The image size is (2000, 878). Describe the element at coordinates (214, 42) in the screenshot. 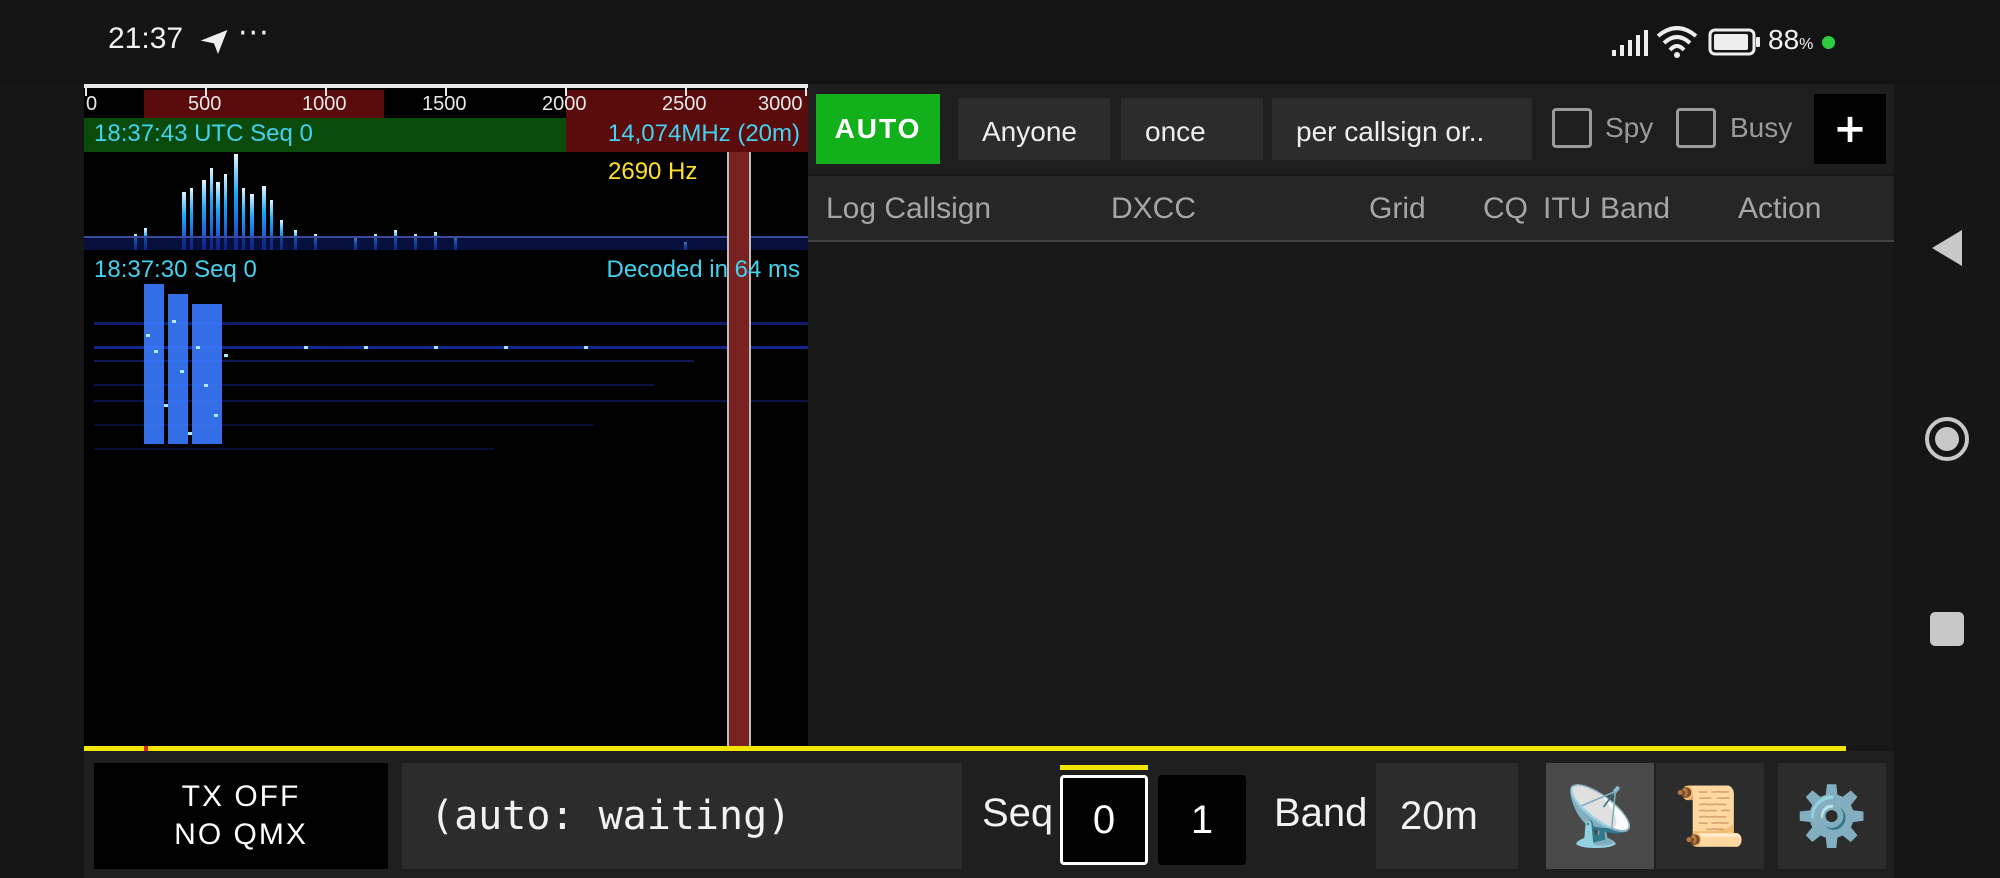

I see `send-icon` at that location.